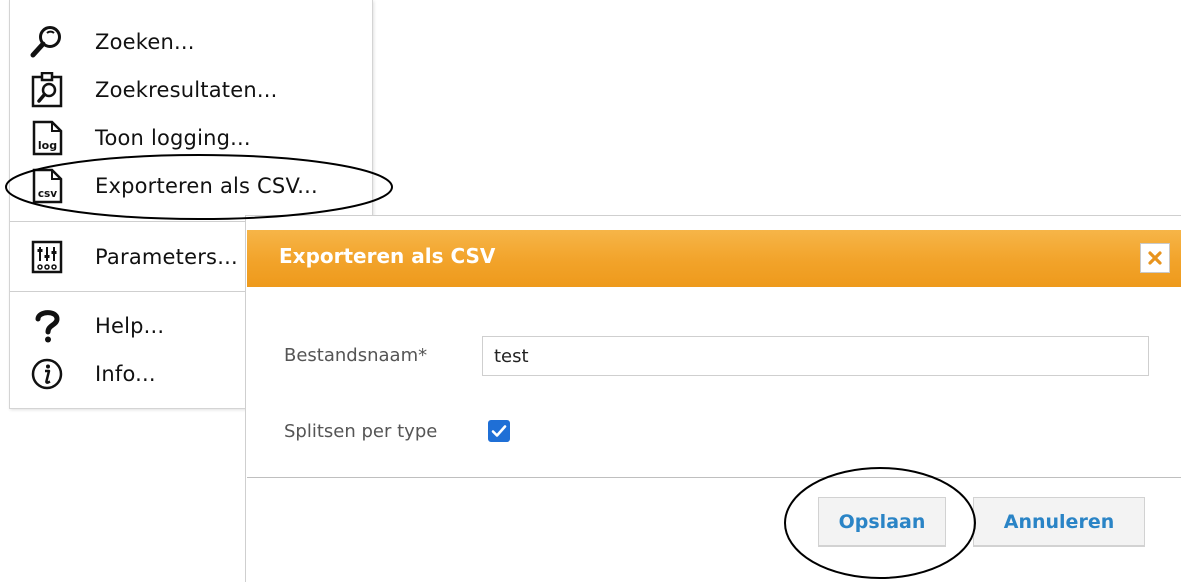  I want to click on search-results-icon, so click(47, 90).